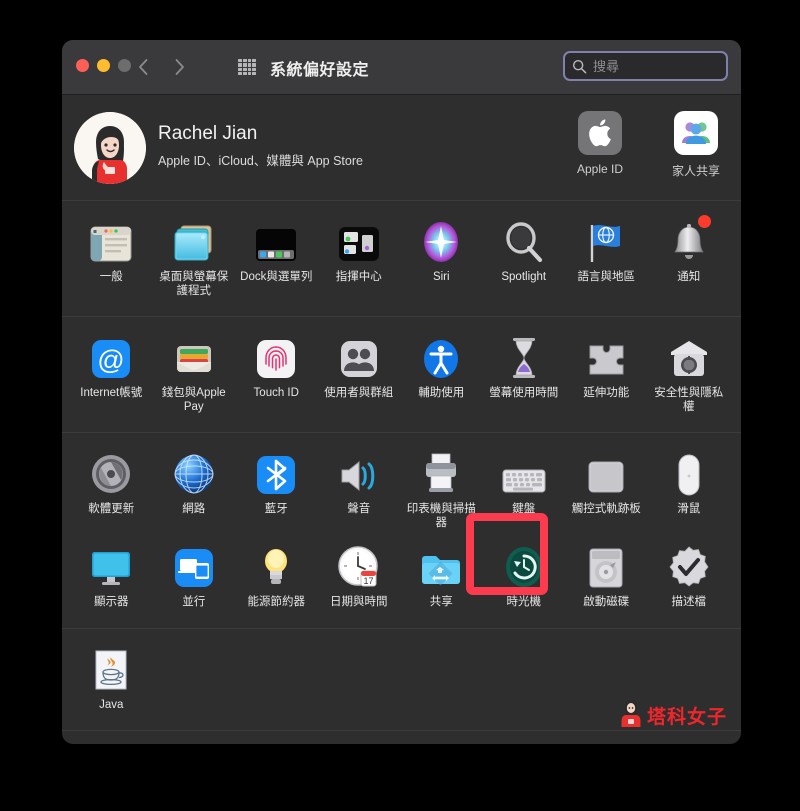 The image size is (800, 811). I want to click on pref-item-sidecar: 並行, so click(194, 578).